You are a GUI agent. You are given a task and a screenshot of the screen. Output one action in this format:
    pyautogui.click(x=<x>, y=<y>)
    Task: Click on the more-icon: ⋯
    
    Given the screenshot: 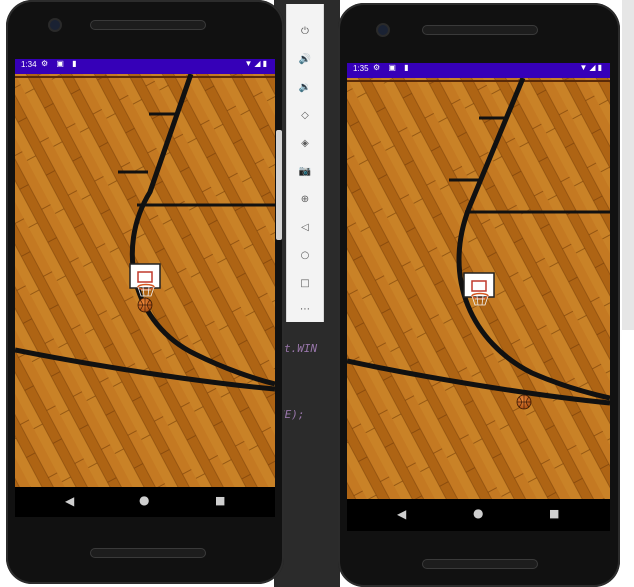 What is the action you would take?
    pyautogui.click(x=305, y=310)
    